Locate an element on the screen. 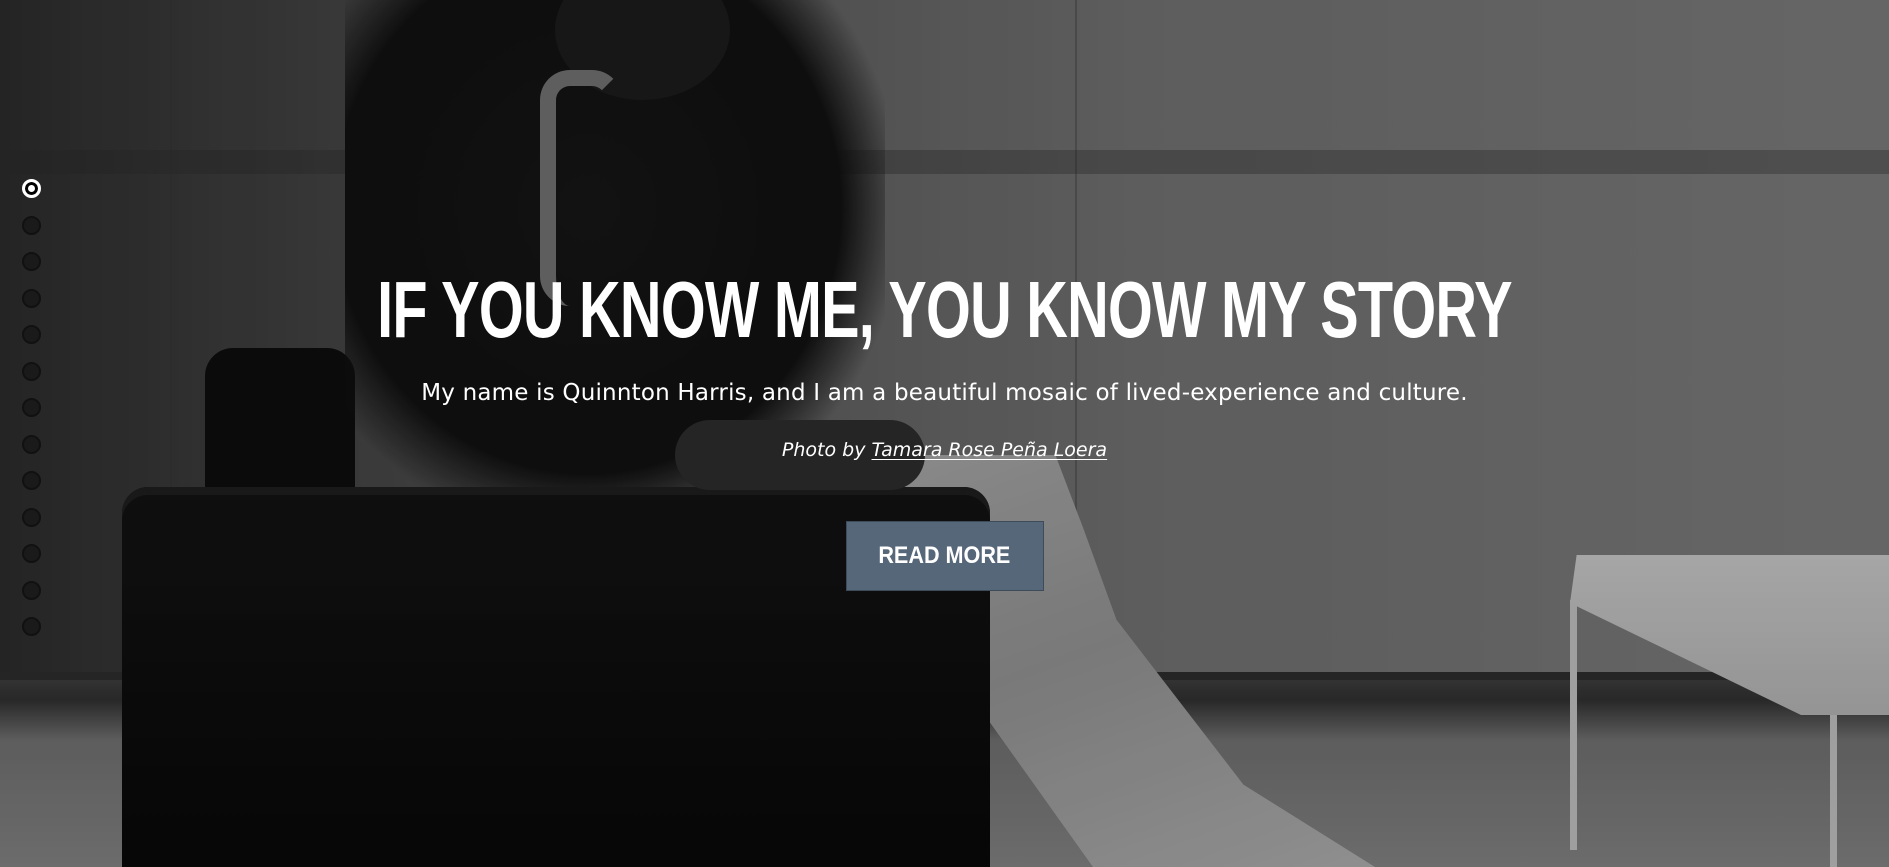  read-more-label: READ MORE is located at coordinates (944, 555).